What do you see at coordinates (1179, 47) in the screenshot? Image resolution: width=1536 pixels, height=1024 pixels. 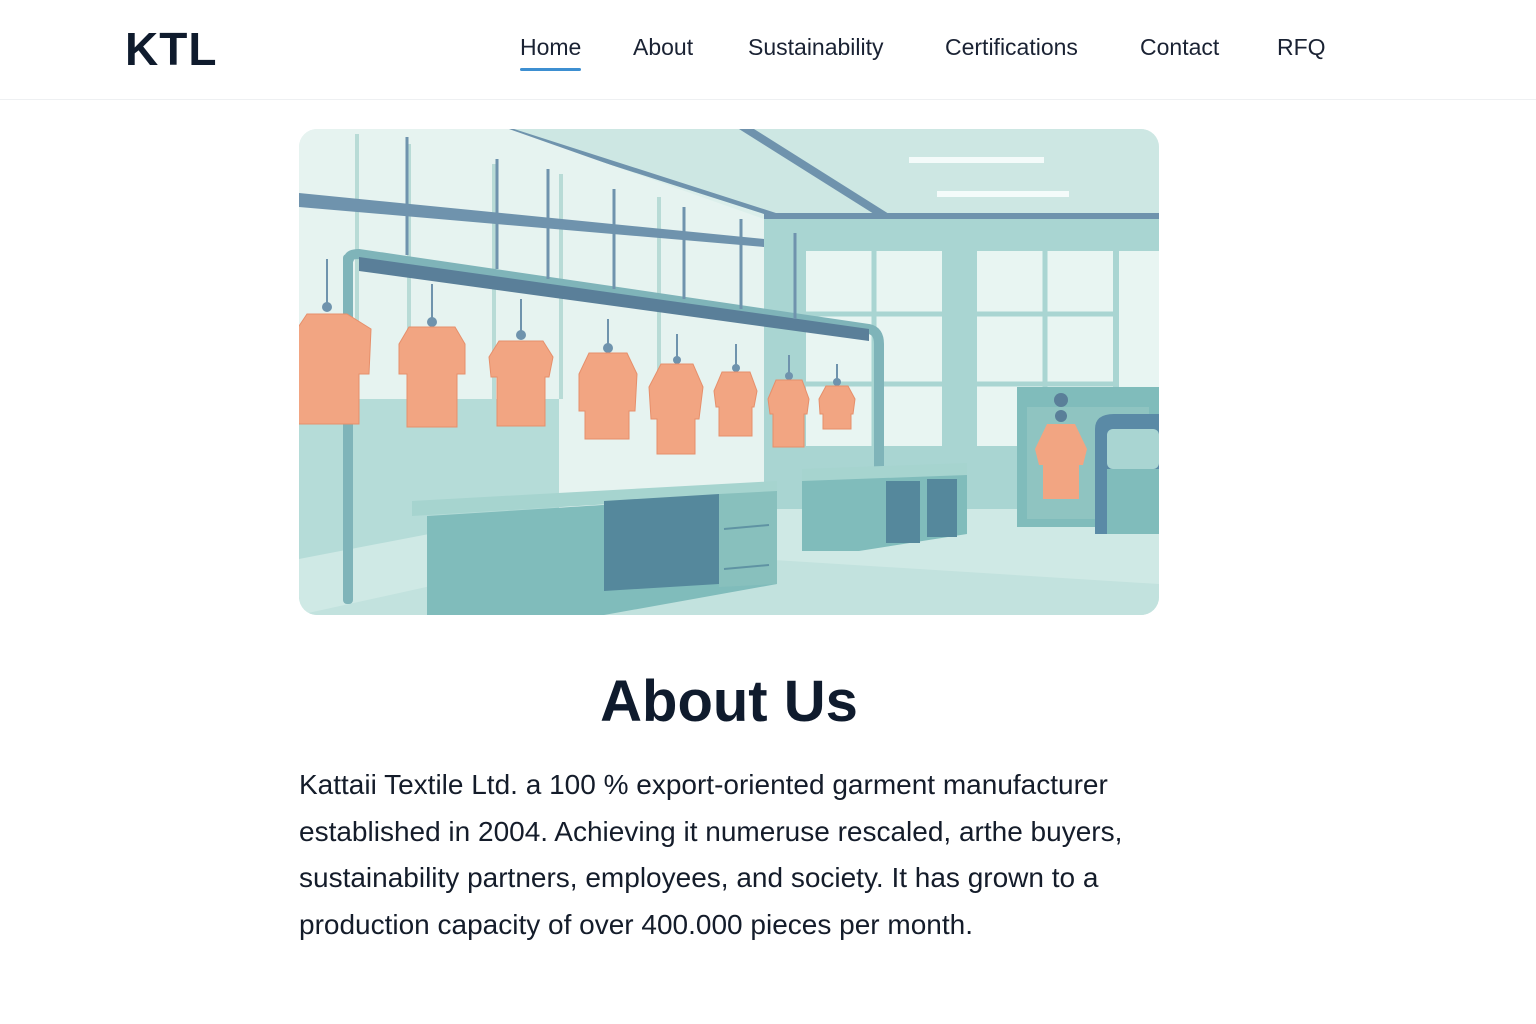 I see `nav-contact: Contact` at bounding box center [1179, 47].